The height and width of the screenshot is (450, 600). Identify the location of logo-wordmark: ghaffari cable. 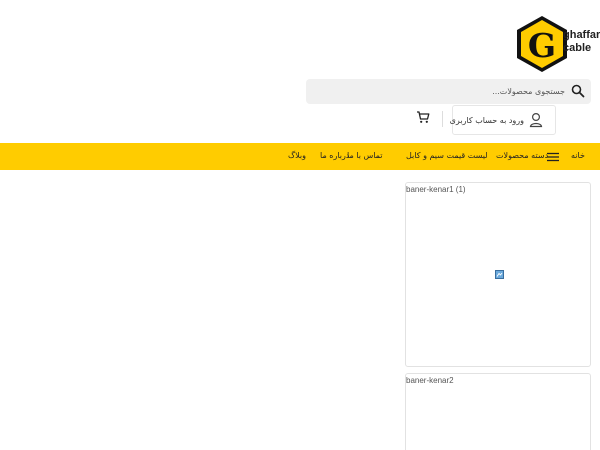
(581, 42).